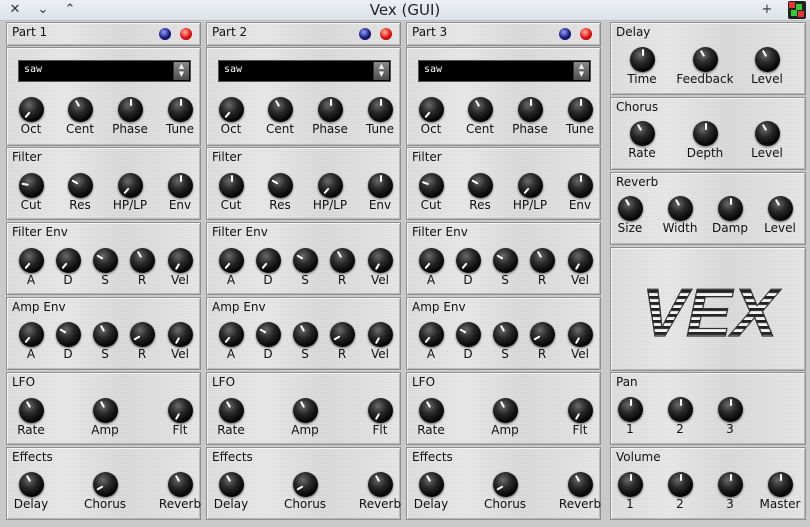  What do you see at coordinates (231, 410) in the screenshot?
I see `part2-lfo-0-knob` at bounding box center [231, 410].